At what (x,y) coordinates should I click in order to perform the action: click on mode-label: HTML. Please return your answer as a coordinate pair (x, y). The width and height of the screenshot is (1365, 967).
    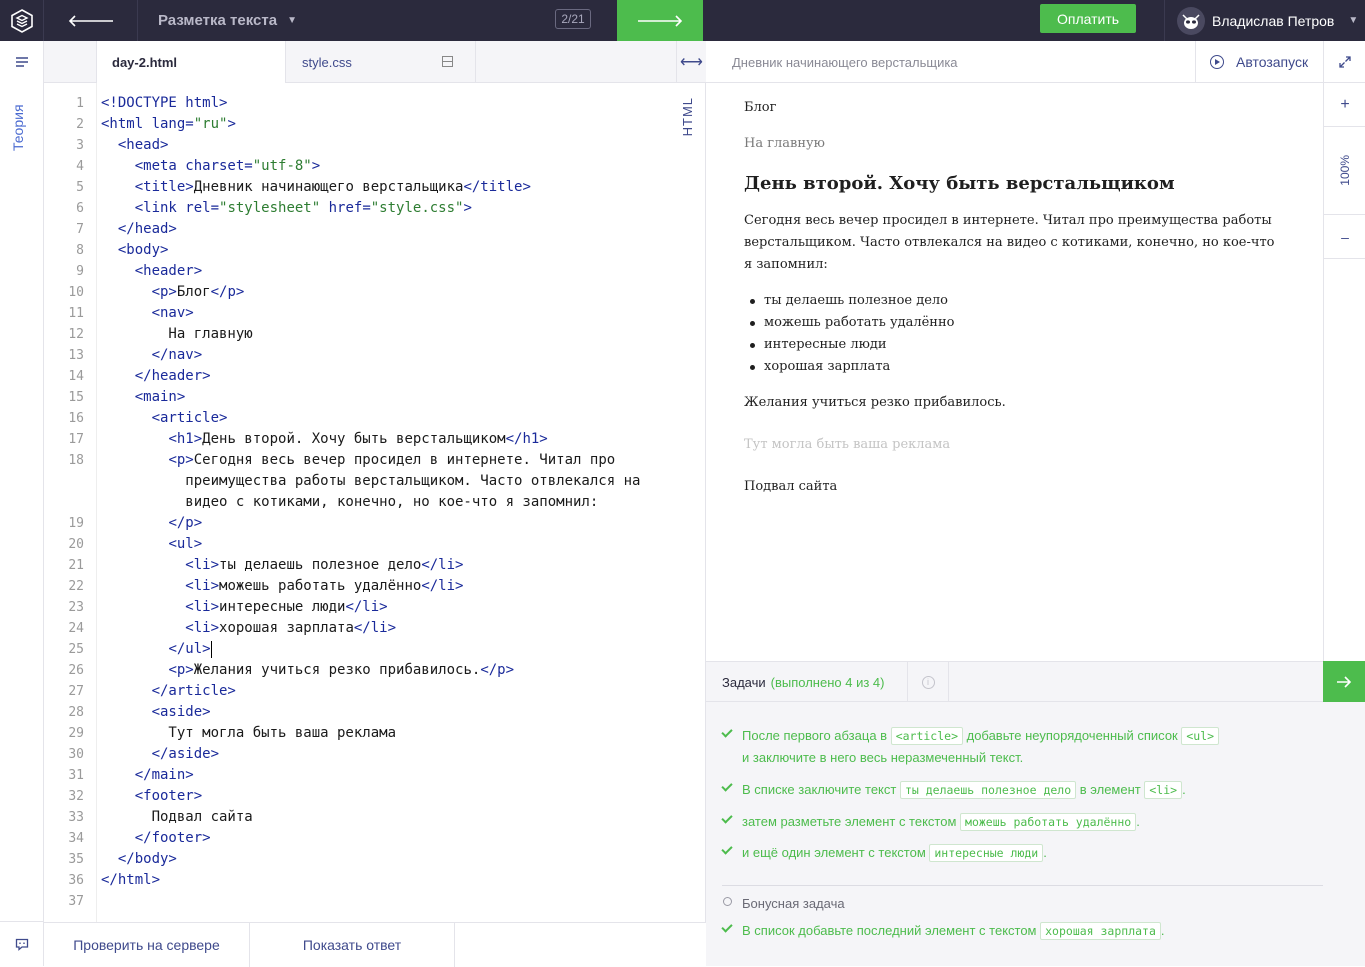
    Looking at the image, I should click on (687, 117).